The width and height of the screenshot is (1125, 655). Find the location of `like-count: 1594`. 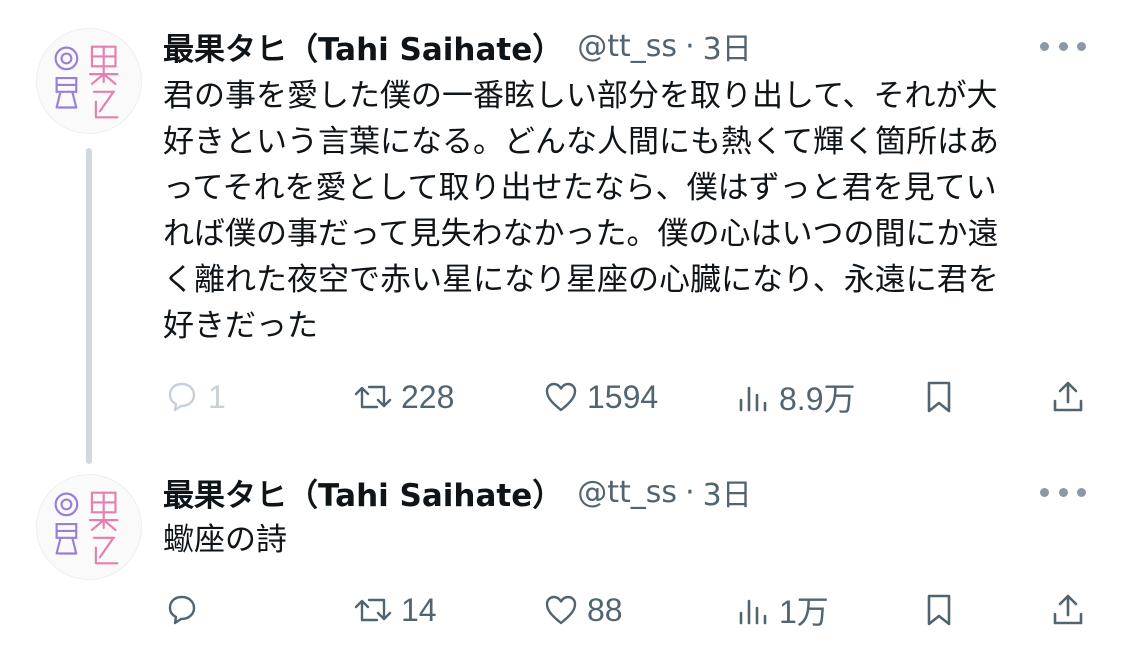

like-count: 1594 is located at coordinates (623, 396).